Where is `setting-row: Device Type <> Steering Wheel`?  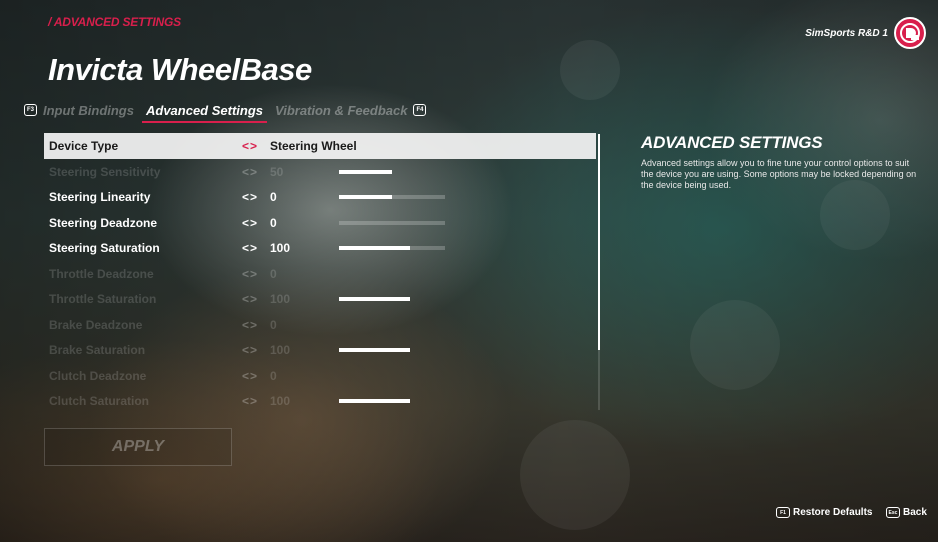
setting-row: Device Type <> Steering Wheel is located at coordinates (320, 146).